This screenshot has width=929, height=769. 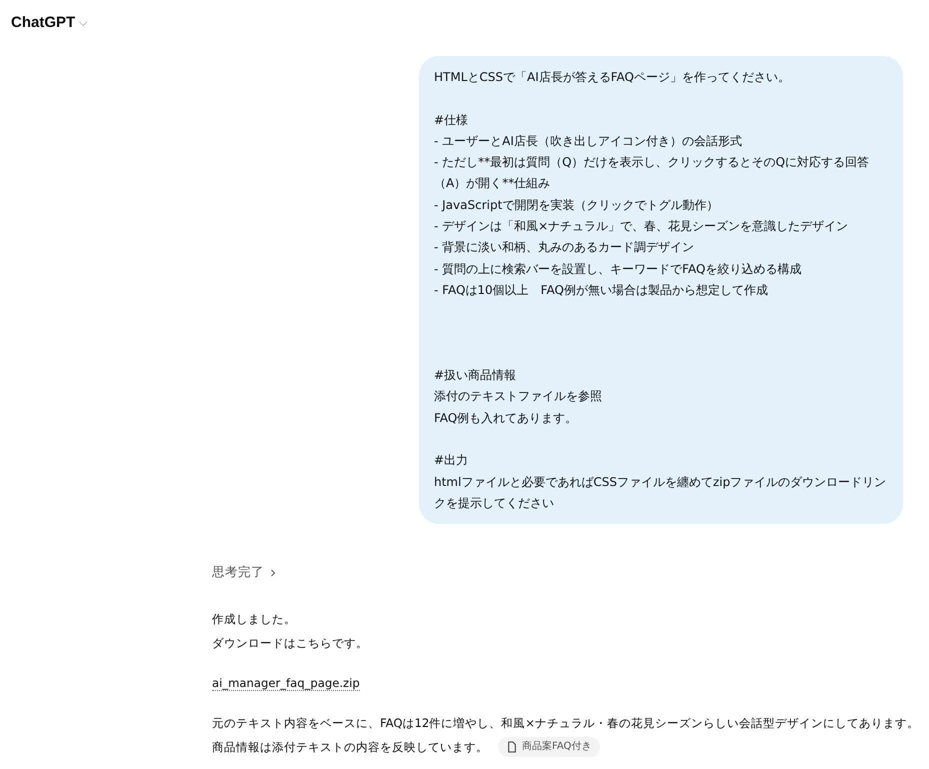 What do you see at coordinates (661, 493) in the screenshot?
I see `message-text: htmlファイルと必要であればCSSファイルを纏めてzipファイルのダウンロードリンクを提示してください` at bounding box center [661, 493].